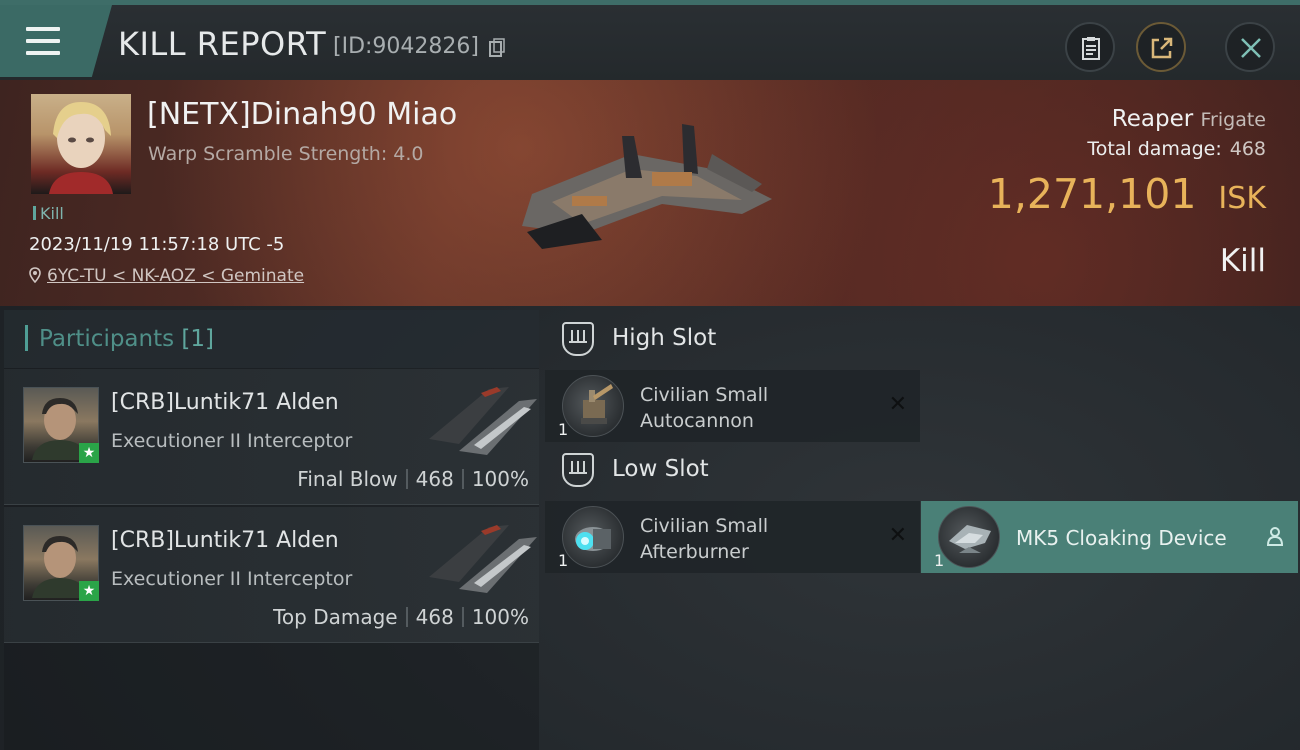  I want to click on kill-tag: Kill, so click(48, 213).